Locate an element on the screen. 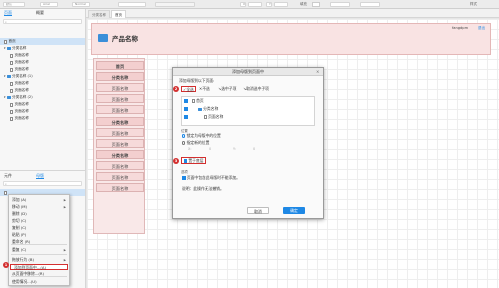 This screenshot has width=499, height=288. dialog-tree-item: 首页 is located at coordinates (194, 100).